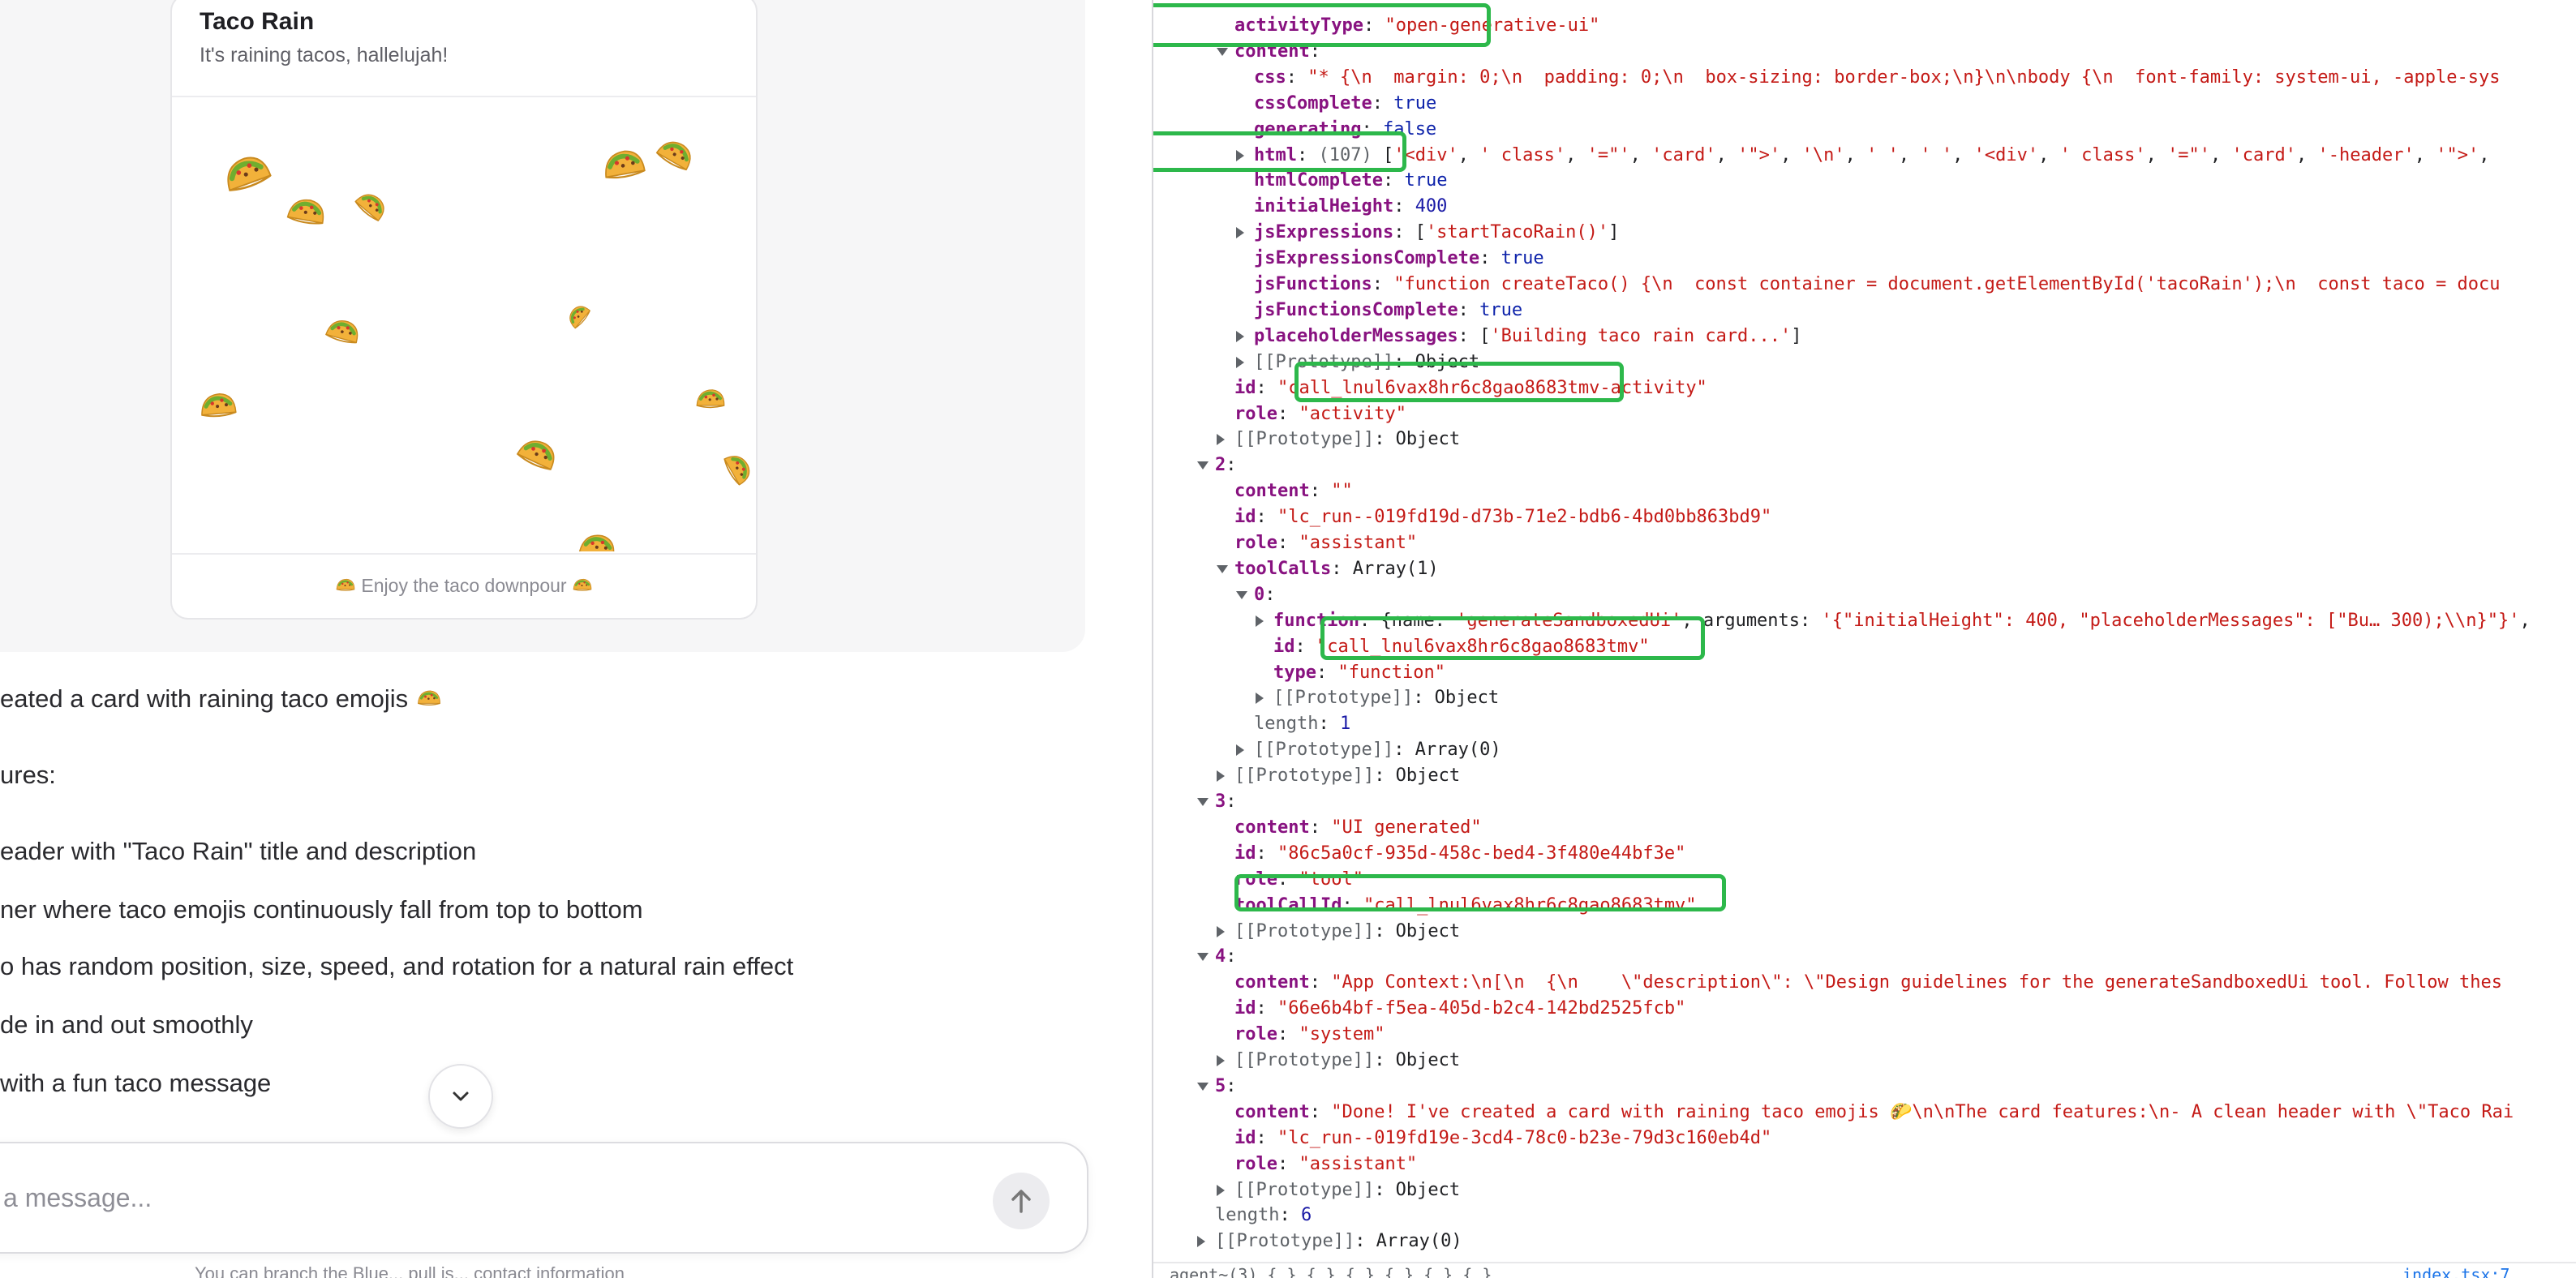 The image size is (2576, 1278). I want to click on chevron-down-icon, so click(461, 1096).